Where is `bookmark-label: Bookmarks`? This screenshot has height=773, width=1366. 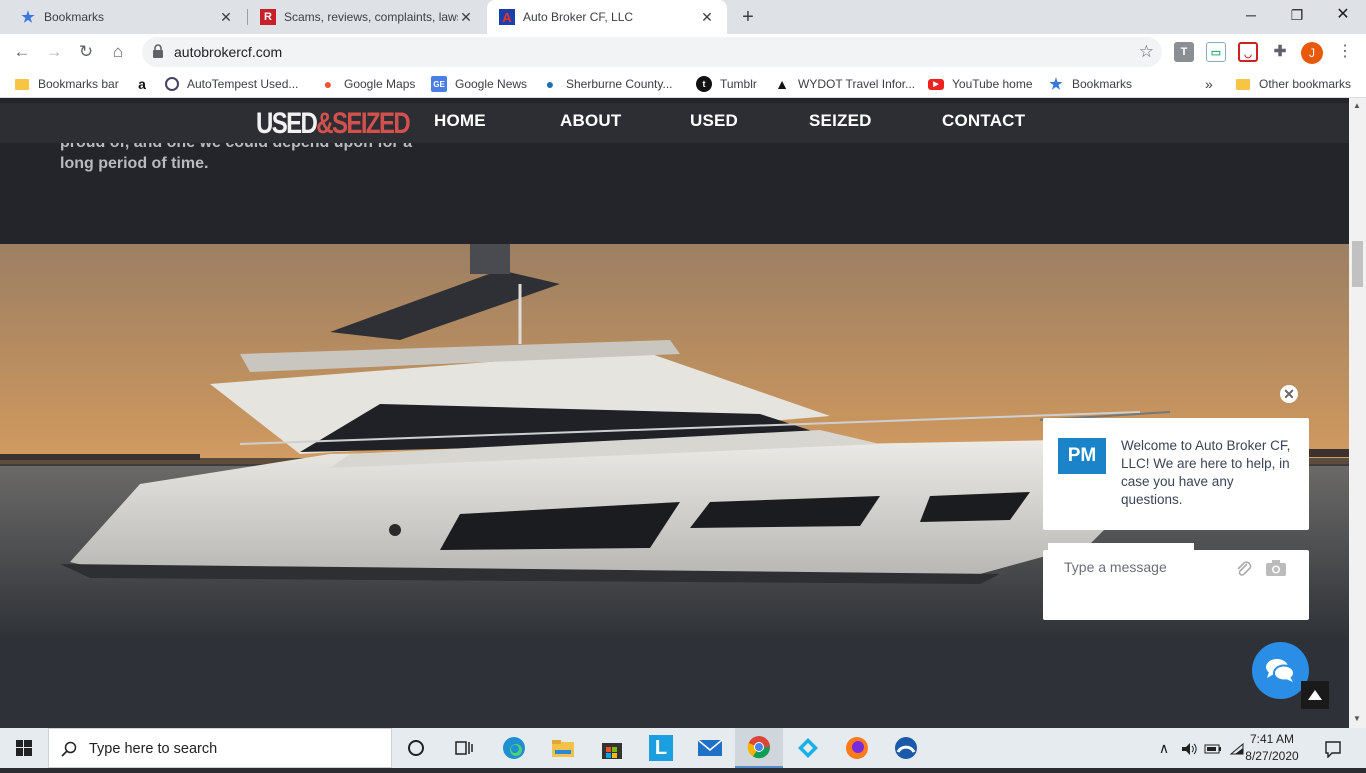 bookmark-label: Bookmarks is located at coordinates (1102, 84).